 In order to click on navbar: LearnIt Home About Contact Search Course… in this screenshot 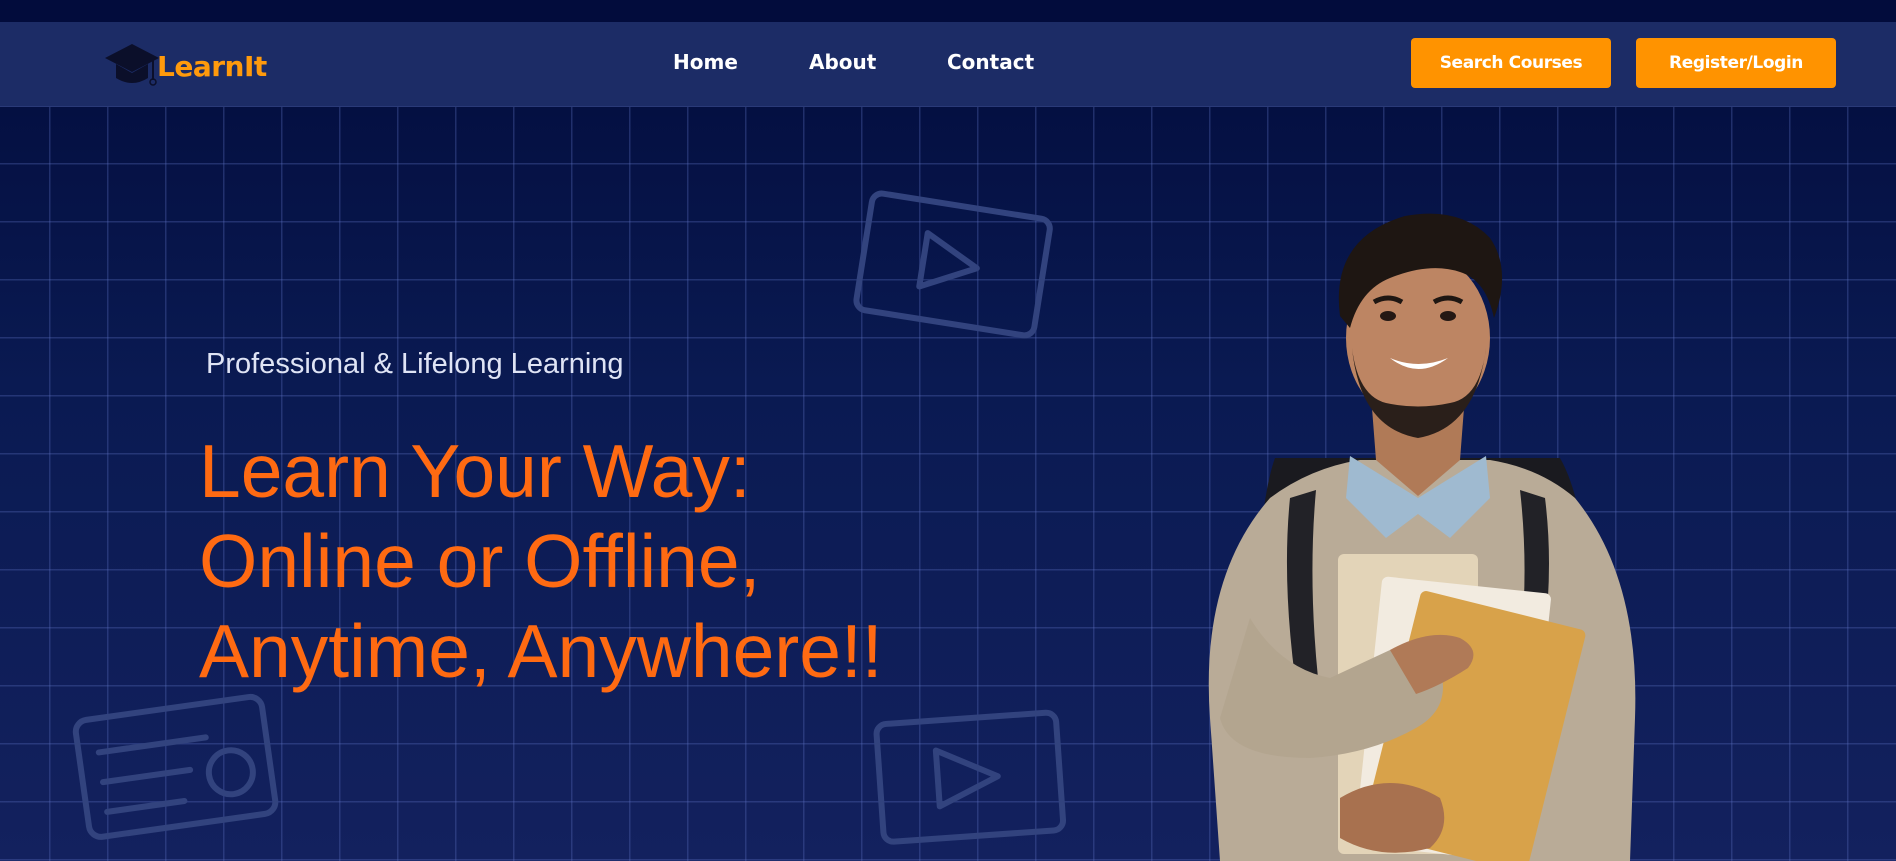, I will do `click(948, 64)`.